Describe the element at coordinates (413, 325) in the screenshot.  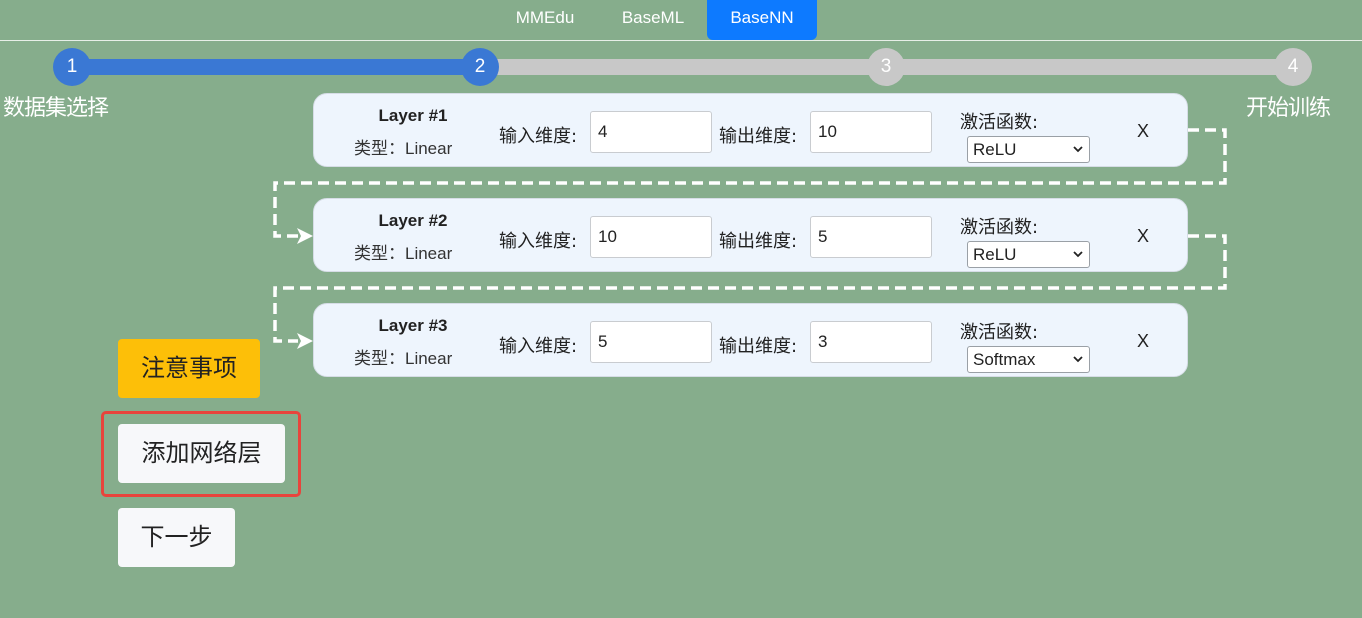
I see `layer-title: Layer #3` at that location.